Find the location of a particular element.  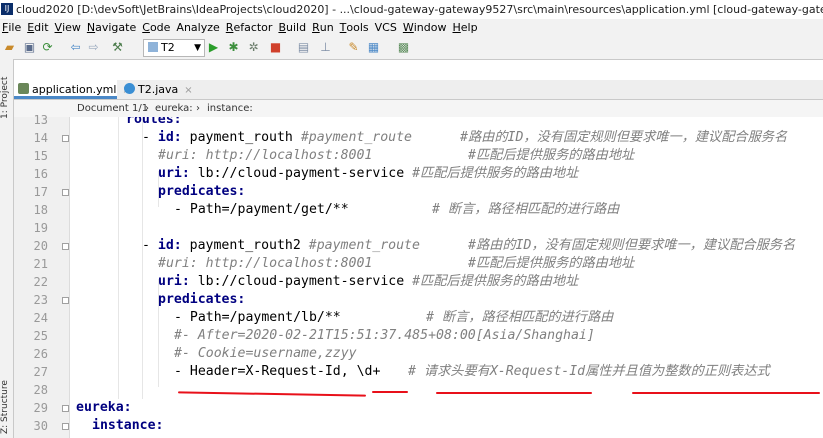

yaml-file-icon is located at coordinates (23, 88).